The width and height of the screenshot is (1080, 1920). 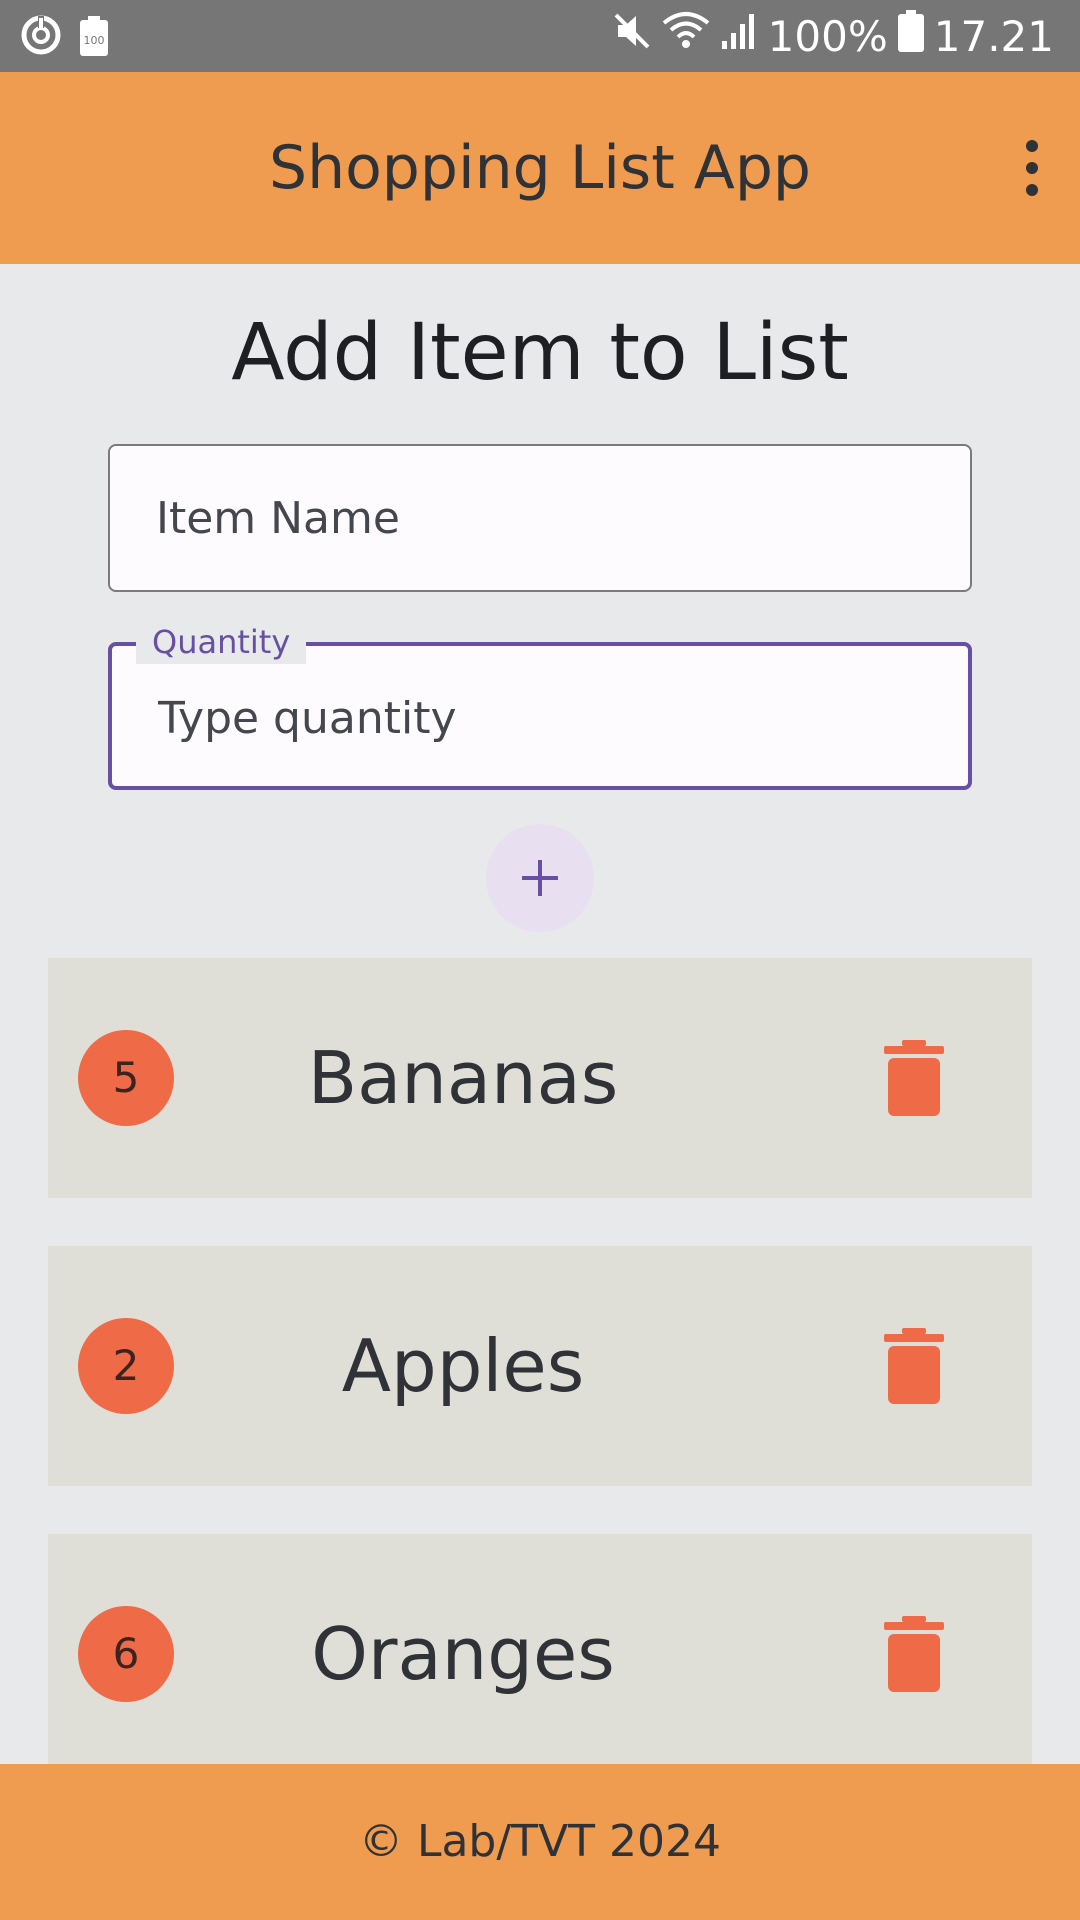 I want to click on plus-icon, so click(x=540, y=878).